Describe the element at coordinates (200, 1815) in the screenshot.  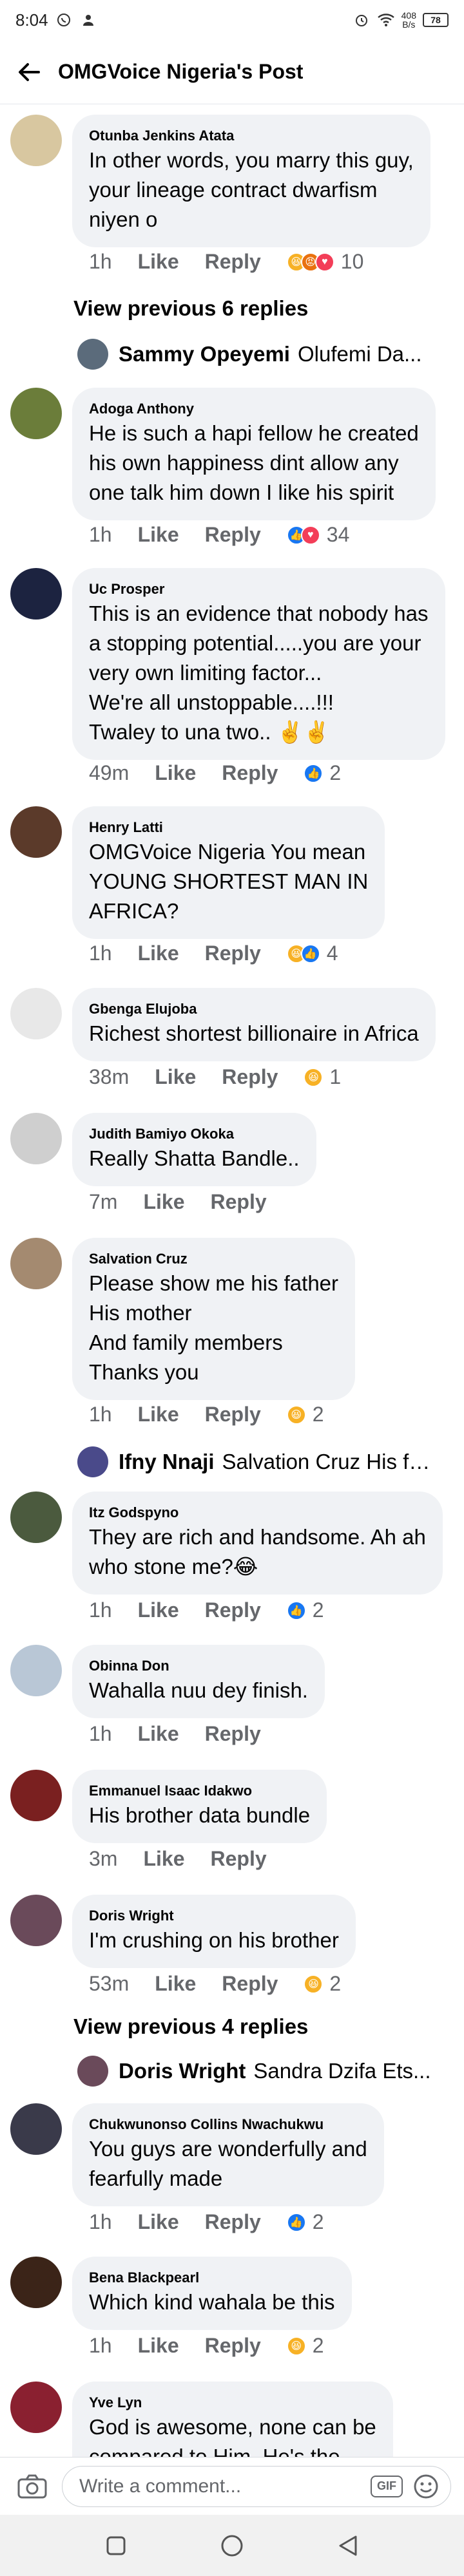
I see `comment-text: His brother data bundle` at that location.